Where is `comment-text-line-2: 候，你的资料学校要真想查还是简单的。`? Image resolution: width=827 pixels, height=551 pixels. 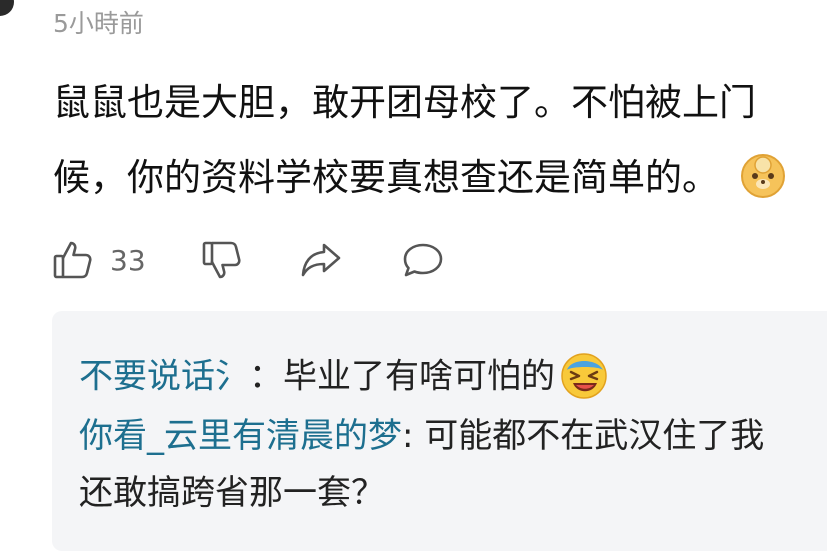 comment-text-line-2: 候，你的资料学校要真想查还是简单的。 is located at coordinates (420, 178).